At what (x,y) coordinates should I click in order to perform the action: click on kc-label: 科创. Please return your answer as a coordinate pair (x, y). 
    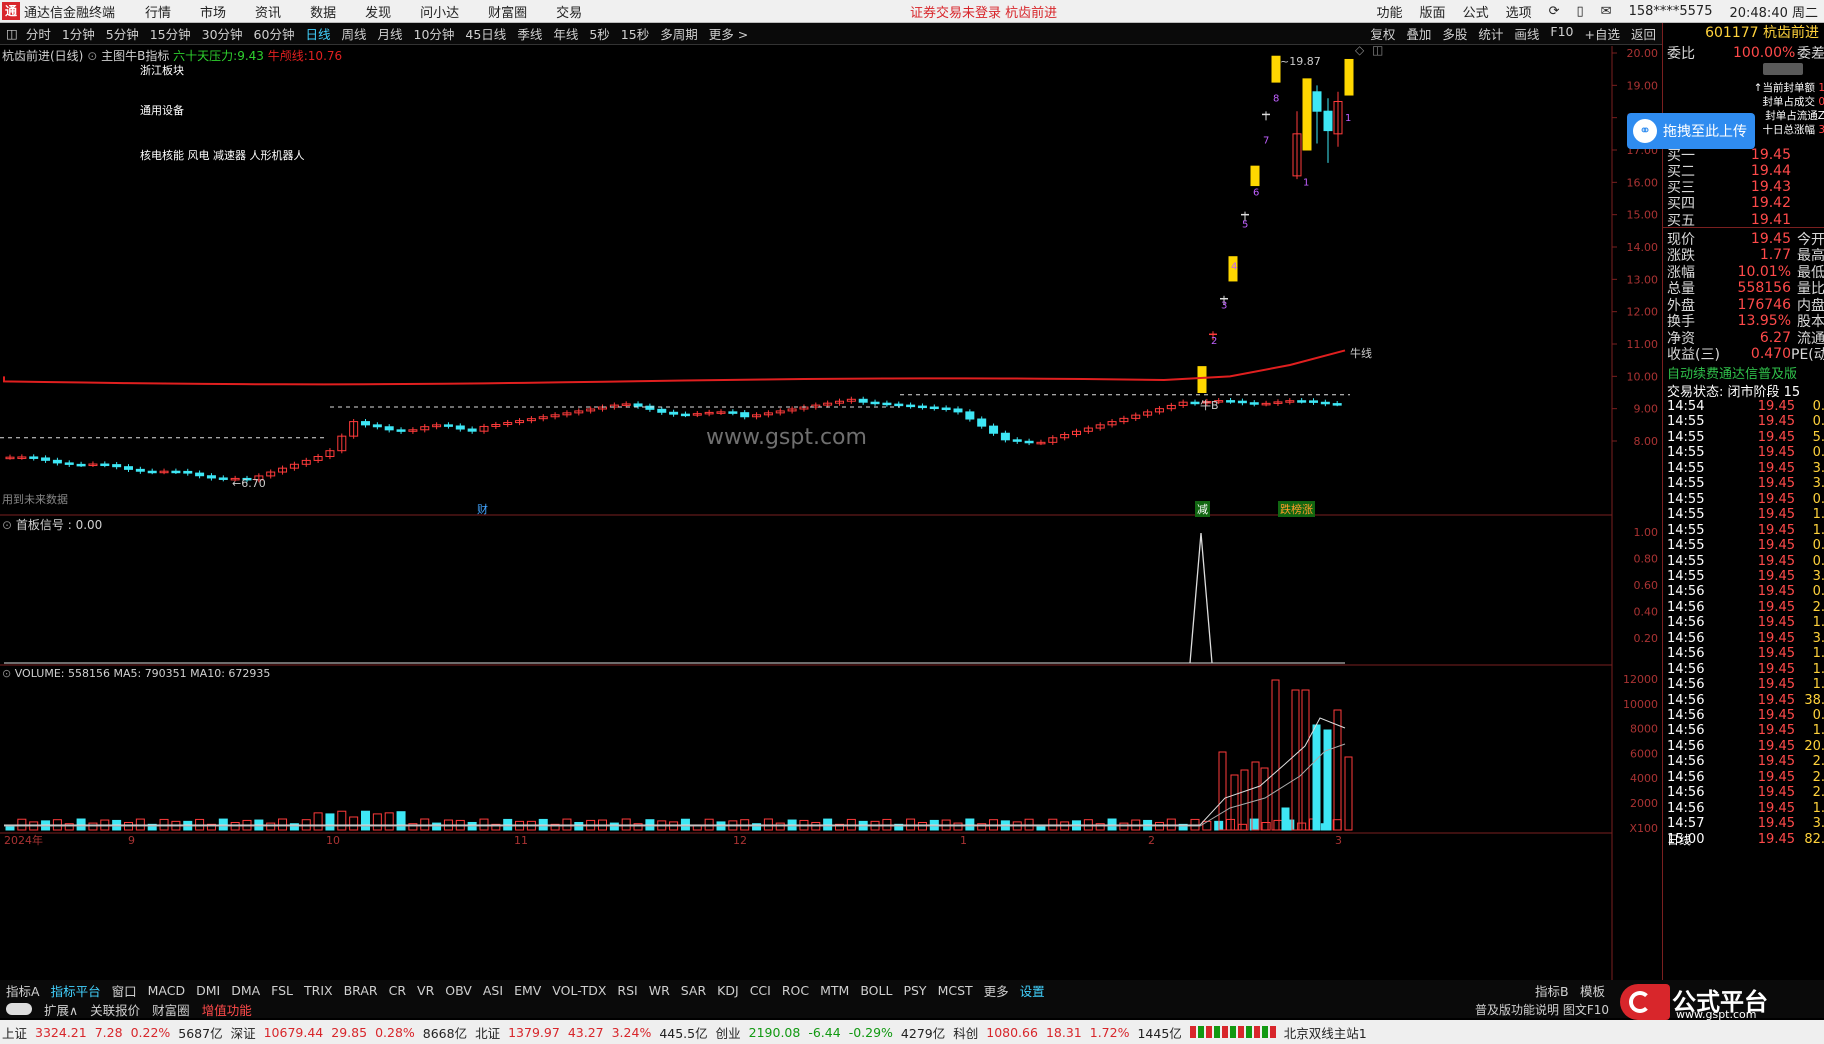
    Looking at the image, I should click on (965, 1032).